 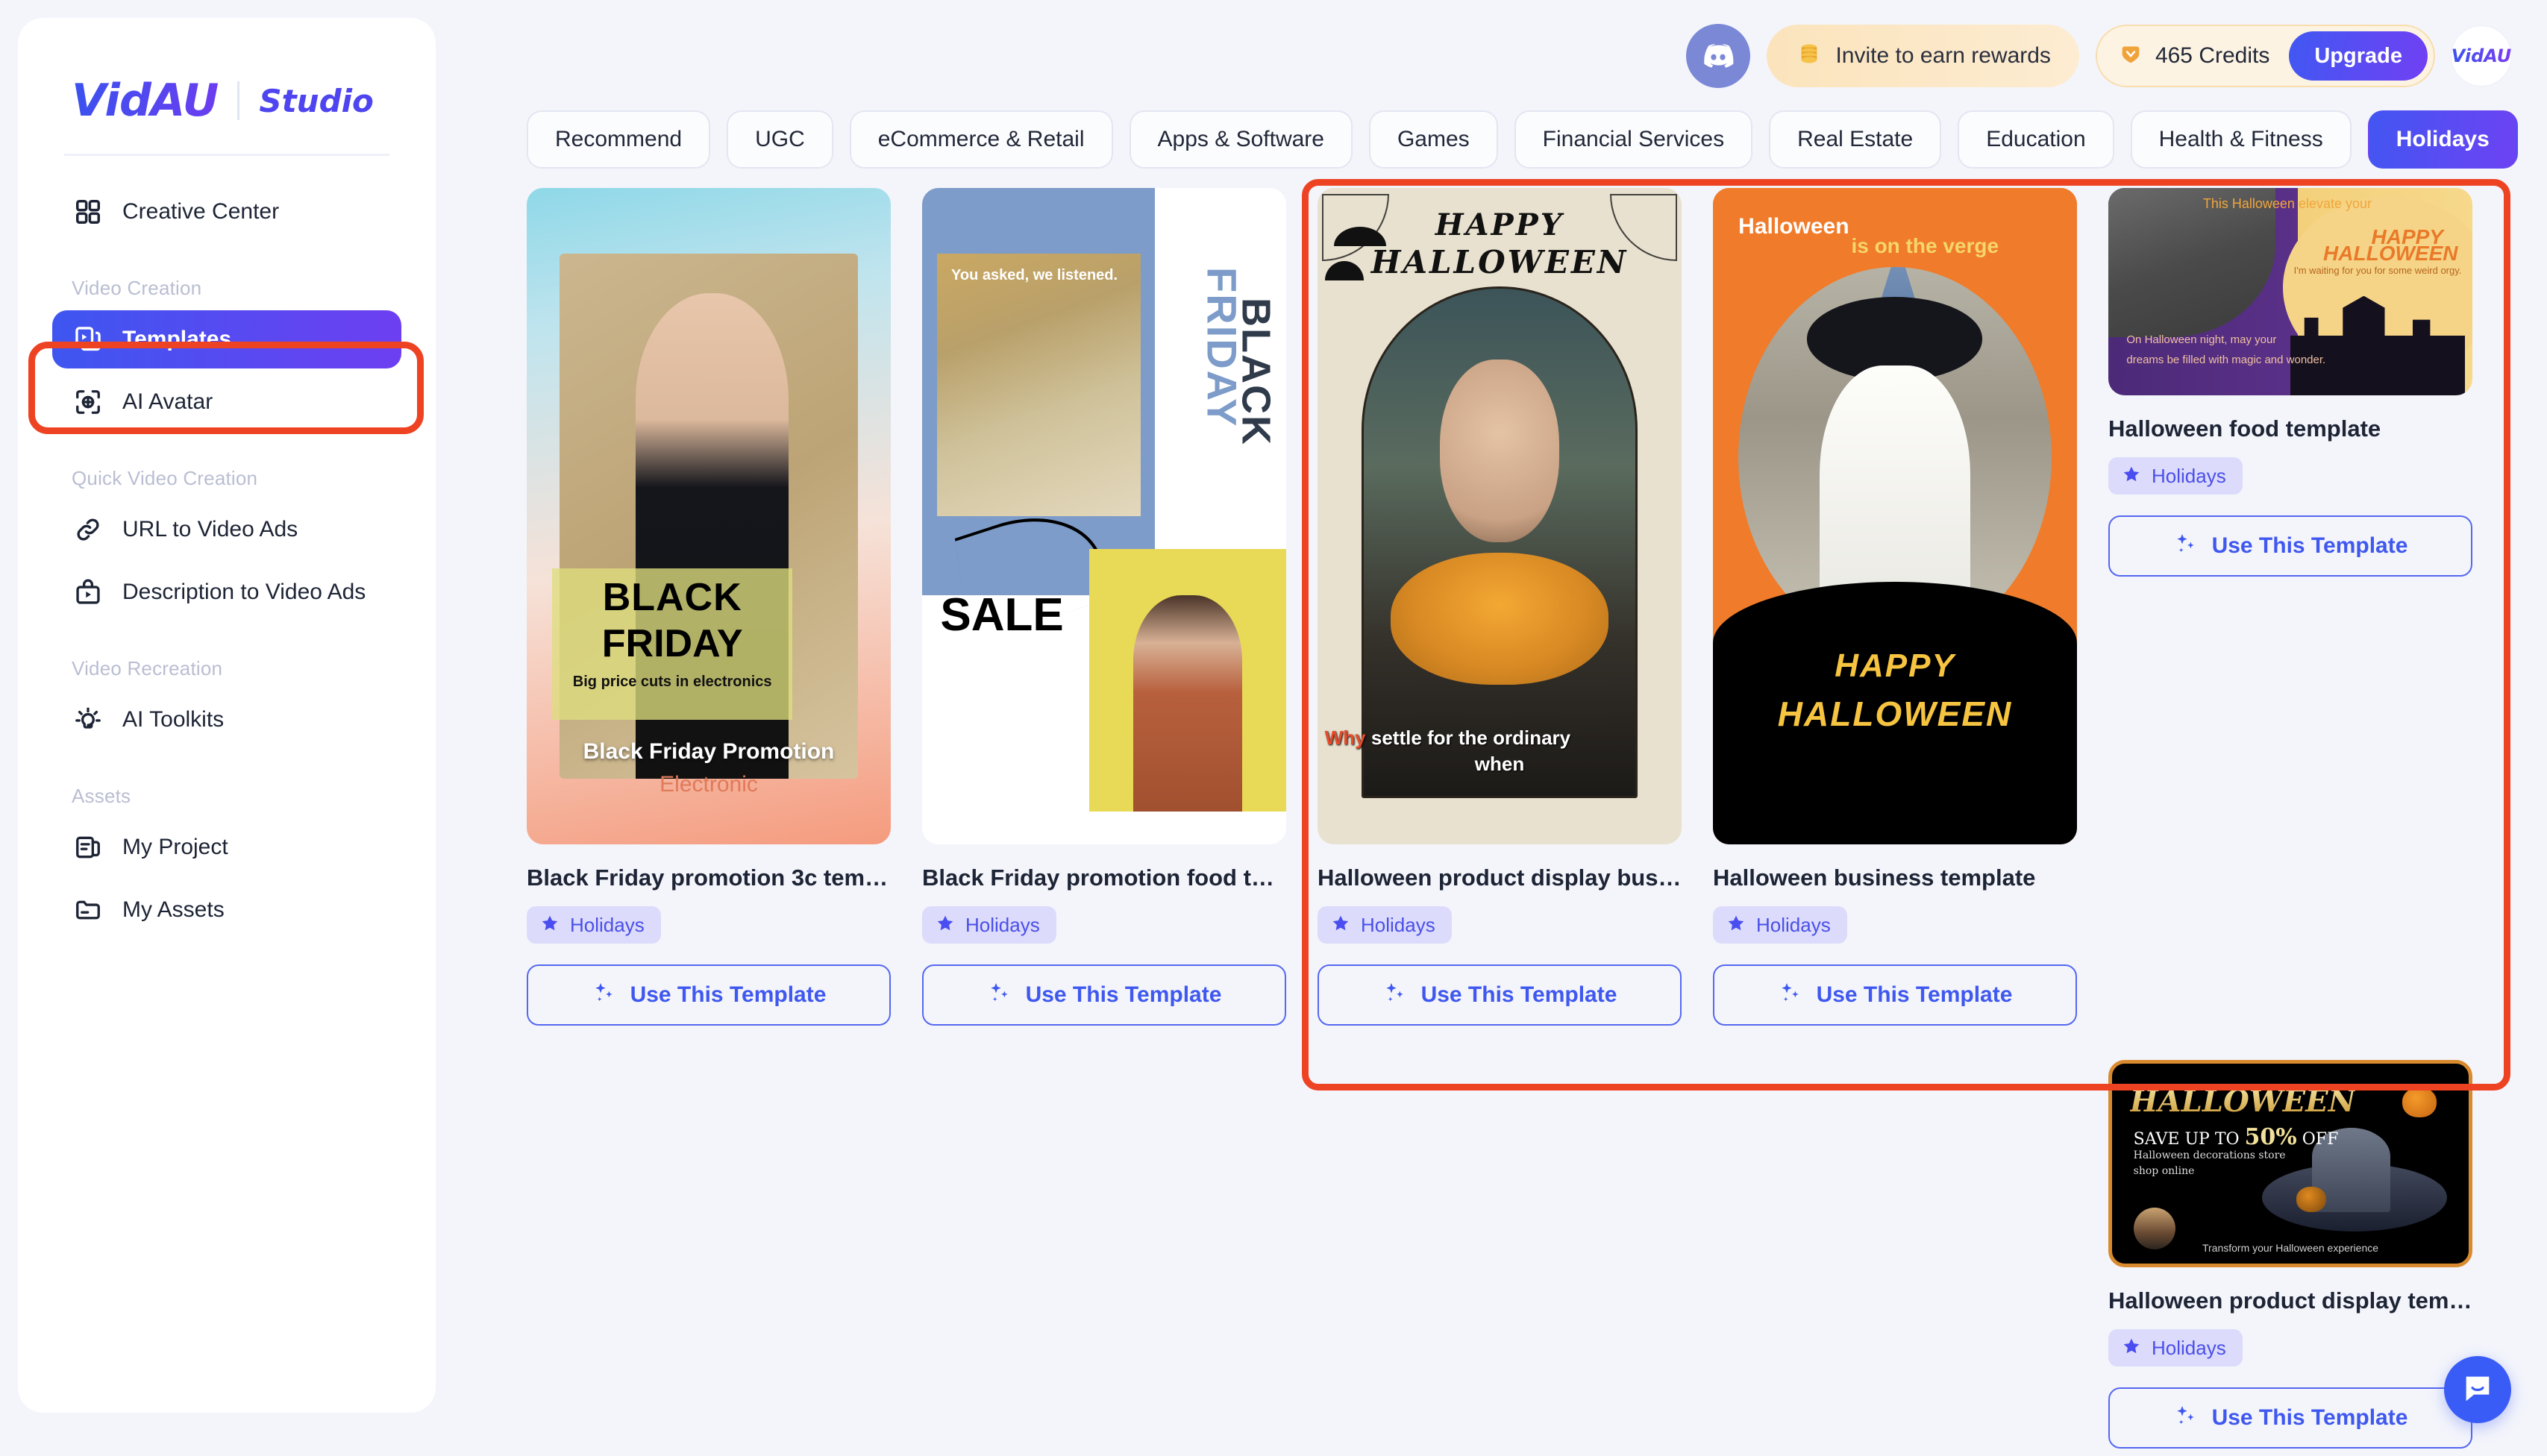 I want to click on sidebar-item-url-to-video-ads: URL to Video Ads, so click(x=226, y=530).